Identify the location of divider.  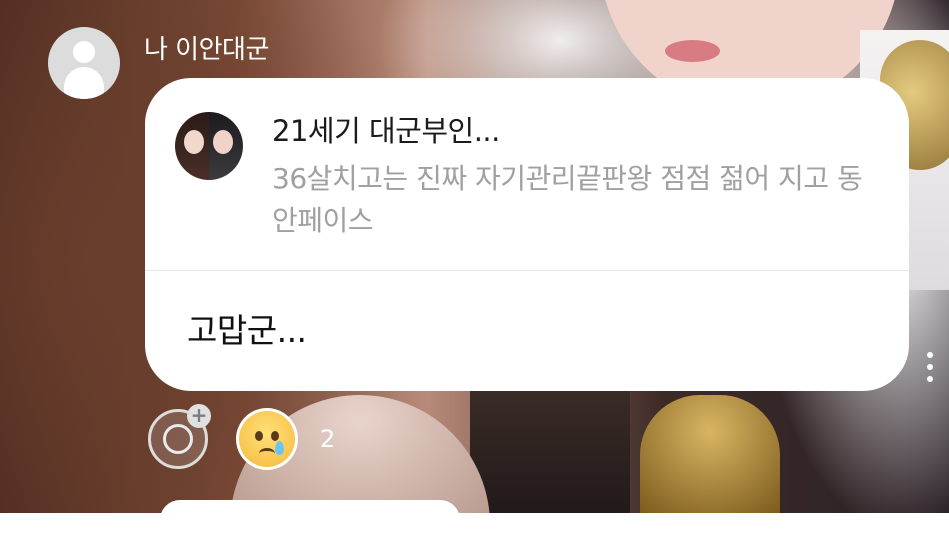
(527, 270).